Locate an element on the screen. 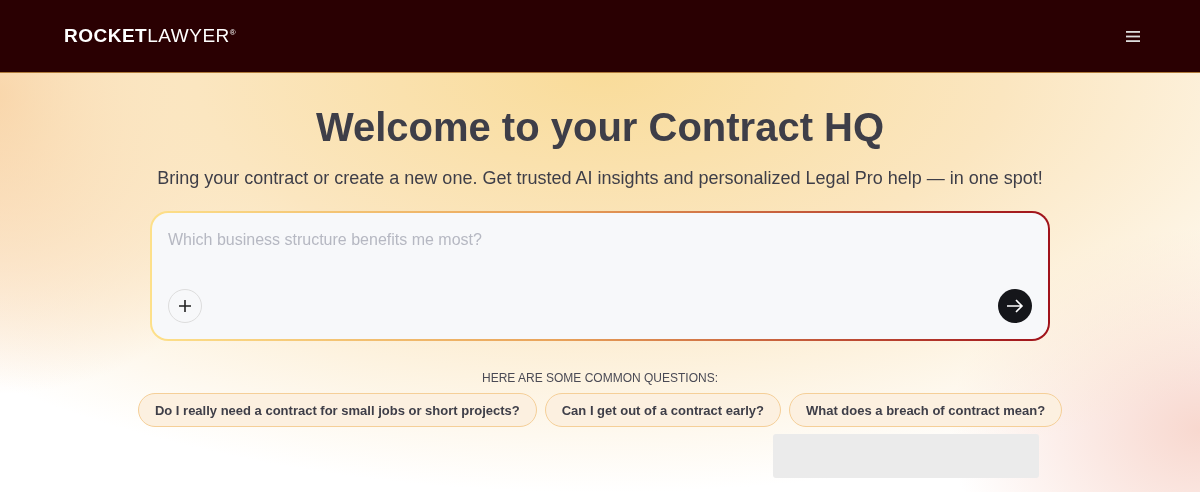 Image resolution: width=1200 pixels, height=492 pixels. plus-icon is located at coordinates (185, 306).